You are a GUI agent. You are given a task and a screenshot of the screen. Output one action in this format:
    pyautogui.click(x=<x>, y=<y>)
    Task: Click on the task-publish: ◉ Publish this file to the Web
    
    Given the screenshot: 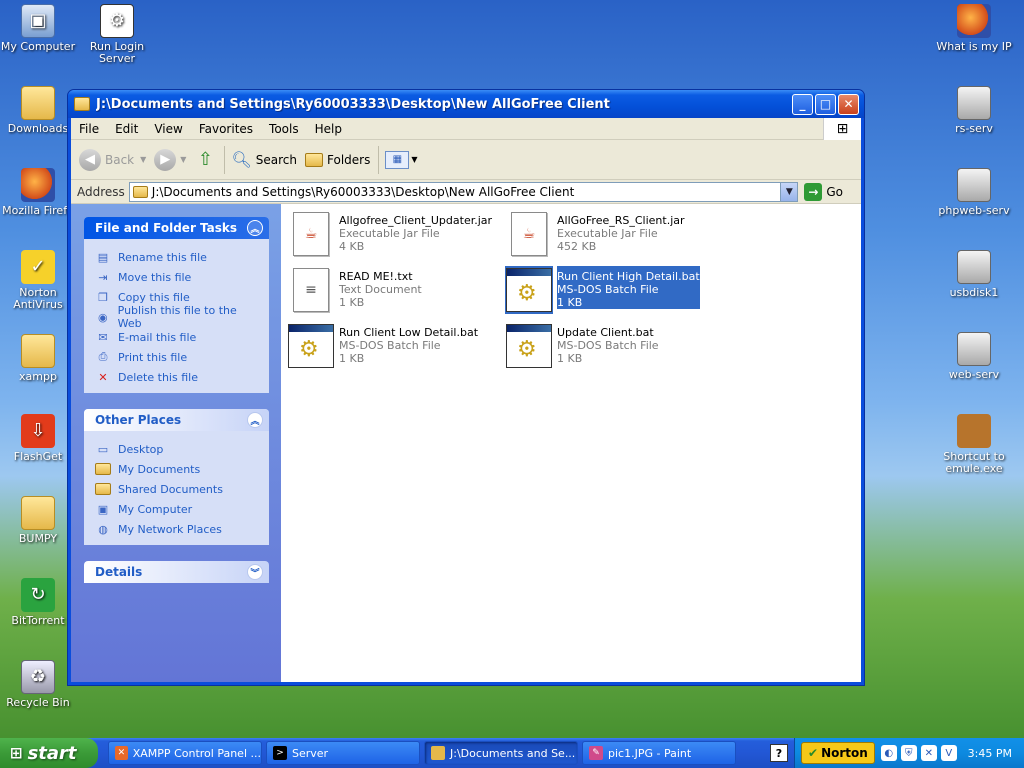 What is the action you would take?
    pyautogui.click(x=178, y=317)
    